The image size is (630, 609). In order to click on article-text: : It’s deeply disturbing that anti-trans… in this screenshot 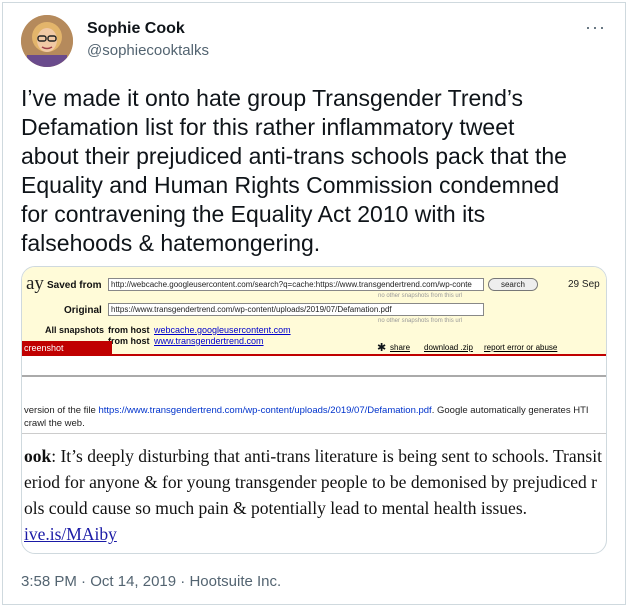, I will do `click(326, 456)`.